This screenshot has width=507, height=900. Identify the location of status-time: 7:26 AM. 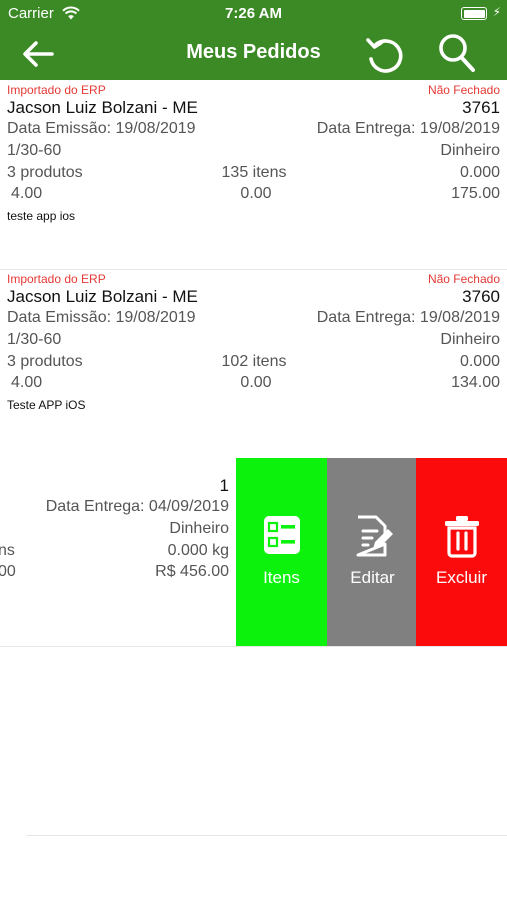
(253, 13).